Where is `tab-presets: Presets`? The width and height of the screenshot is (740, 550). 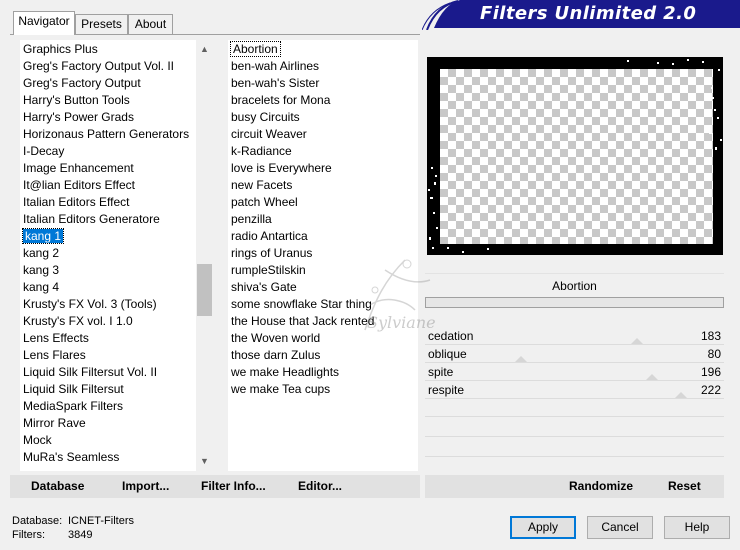 tab-presets: Presets is located at coordinates (101, 24).